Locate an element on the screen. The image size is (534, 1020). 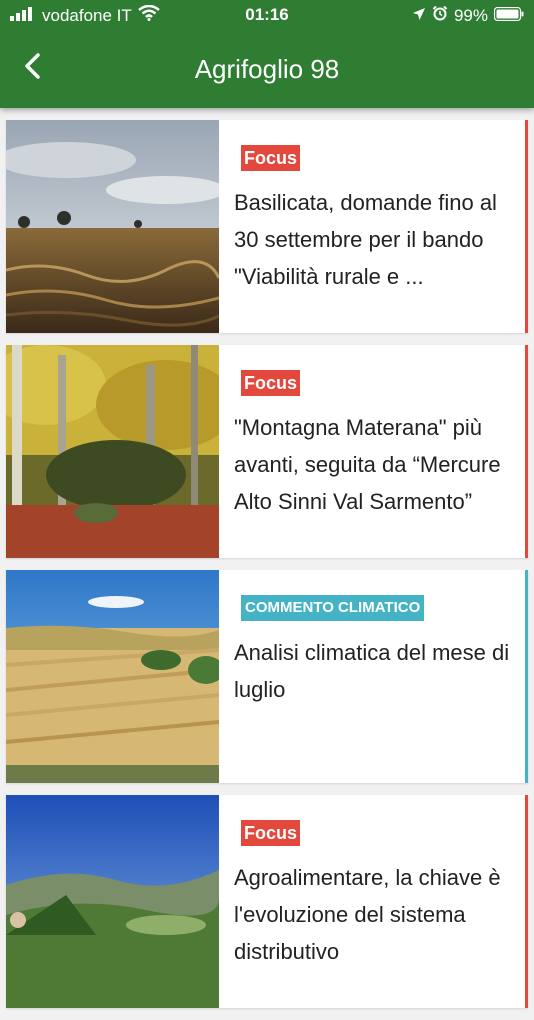
article-badge: COMMENTO CLIMATICO is located at coordinates (333, 608).